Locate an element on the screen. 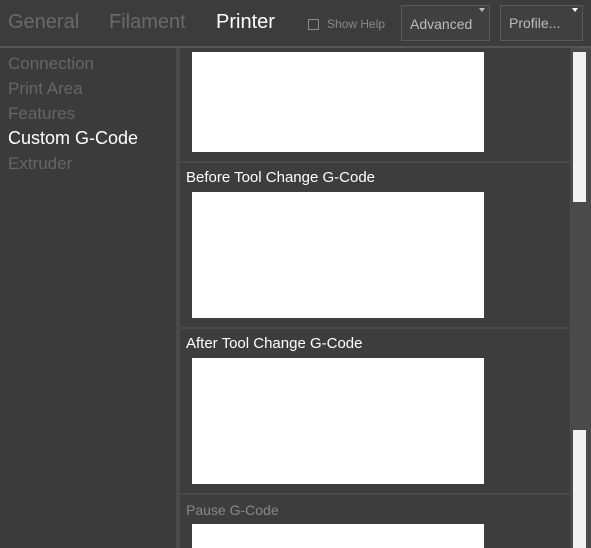  section-label-before-tool-change: Before Tool Change G-Code is located at coordinates (281, 177).